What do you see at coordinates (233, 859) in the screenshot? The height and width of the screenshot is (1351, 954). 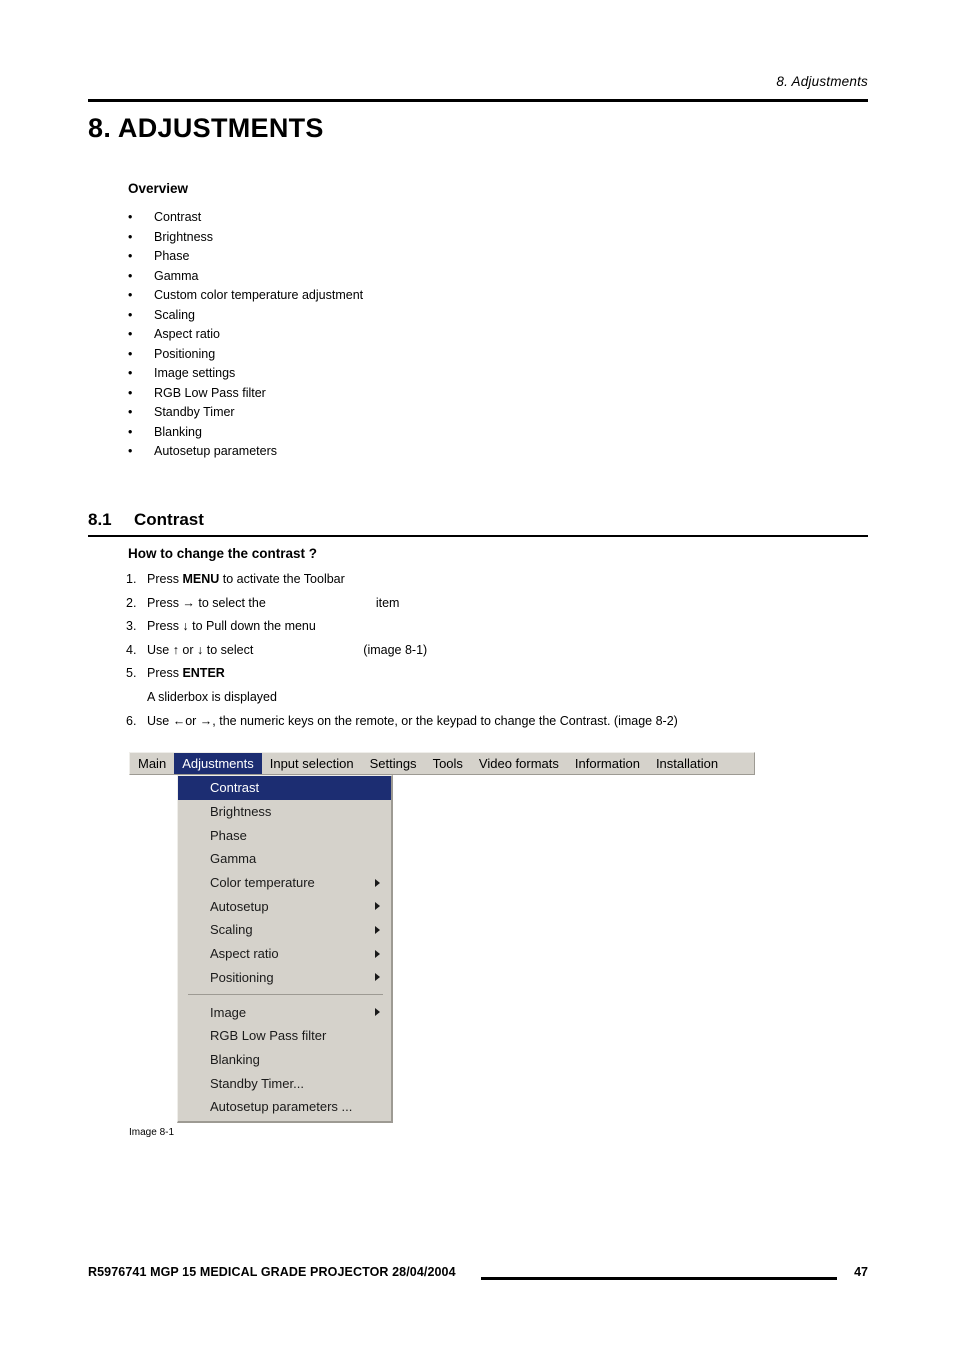 I see `osd-menu-item-label: Gamma` at bounding box center [233, 859].